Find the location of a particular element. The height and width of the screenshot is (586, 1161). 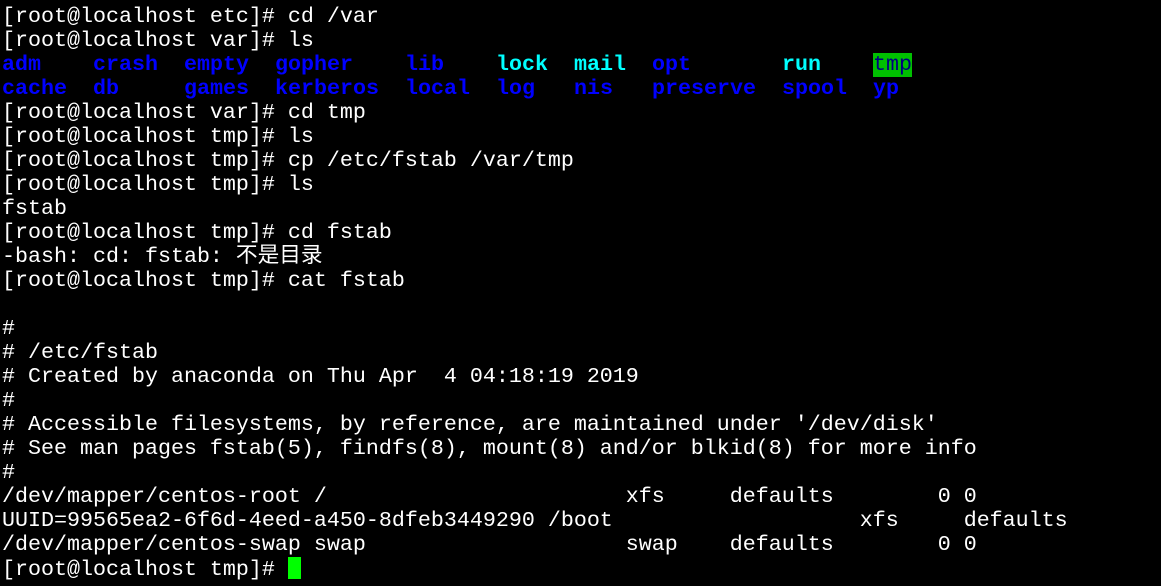

directory-entry: gopher is located at coordinates (314, 64).